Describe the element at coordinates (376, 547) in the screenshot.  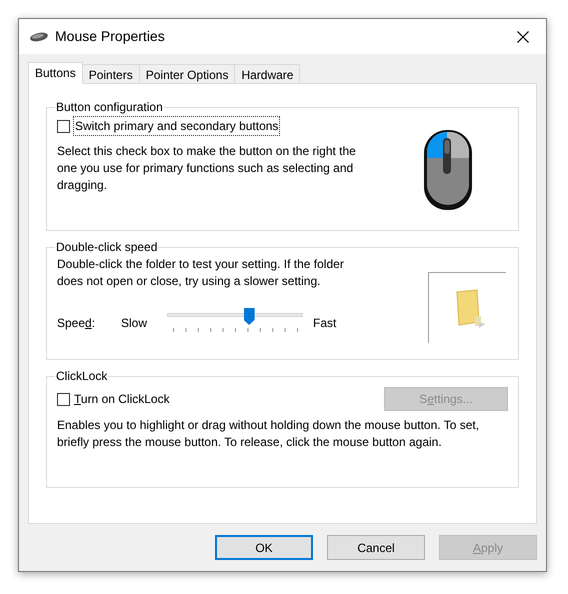
I see `dialog-button: Cancel` at that location.